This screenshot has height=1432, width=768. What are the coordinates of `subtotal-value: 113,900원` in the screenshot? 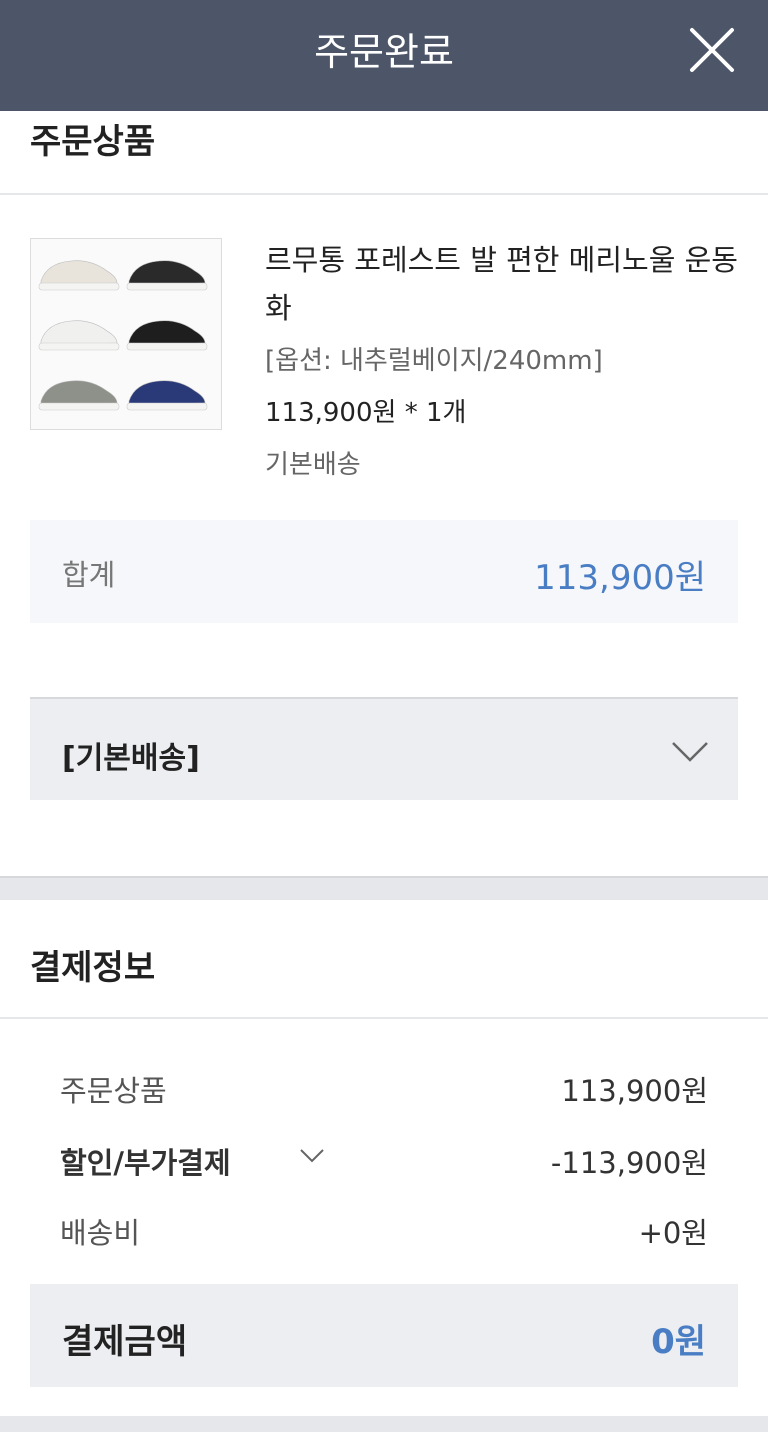 It's located at (620, 578).